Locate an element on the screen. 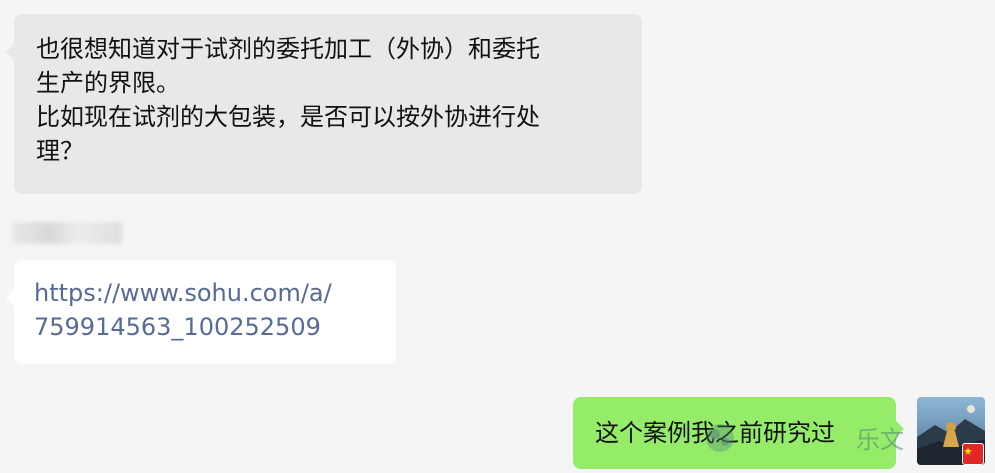 This screenshot has width=995, height=473. message-link-line: https://www.sohu.com/a/ is located at coordinates (206, 293).